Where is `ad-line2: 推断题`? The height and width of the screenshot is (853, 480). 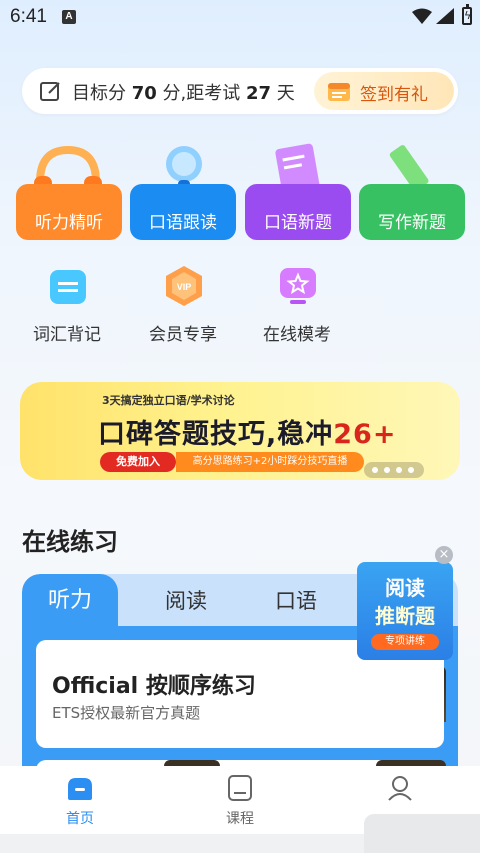 ad-line2: 推断题 is located at coordinates (405, 616).